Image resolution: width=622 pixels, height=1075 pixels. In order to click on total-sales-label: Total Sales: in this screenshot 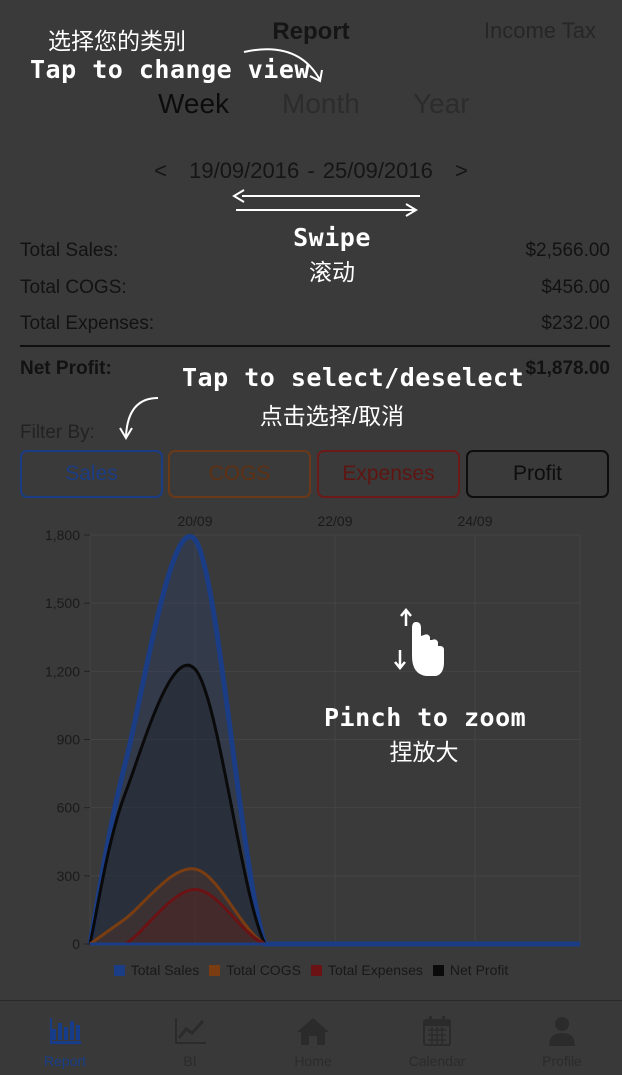, I will do `click(69, 250)`.